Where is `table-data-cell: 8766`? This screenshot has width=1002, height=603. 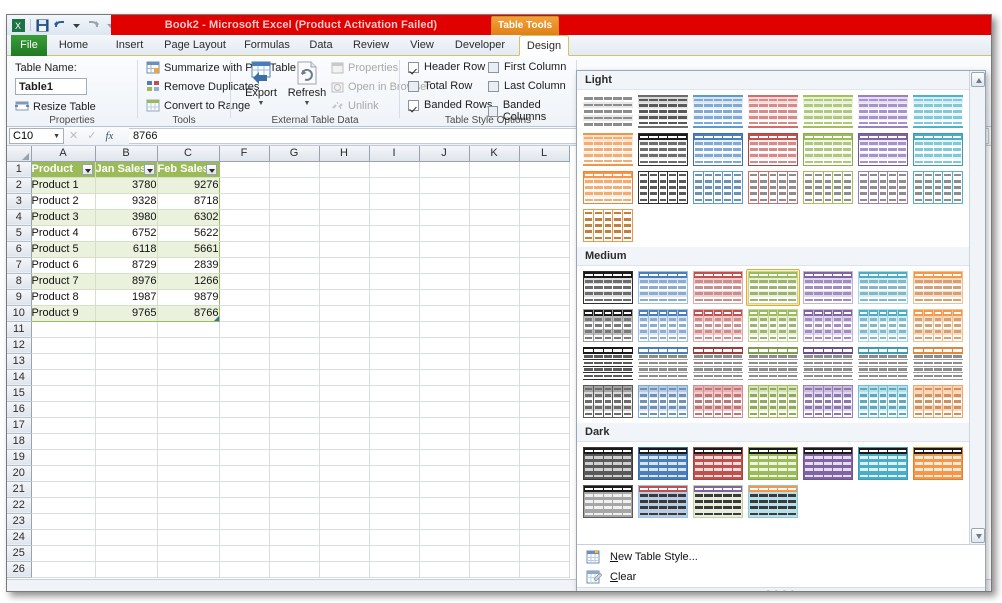
table-data-cell: 8766 is located at coordinates (188, 313).